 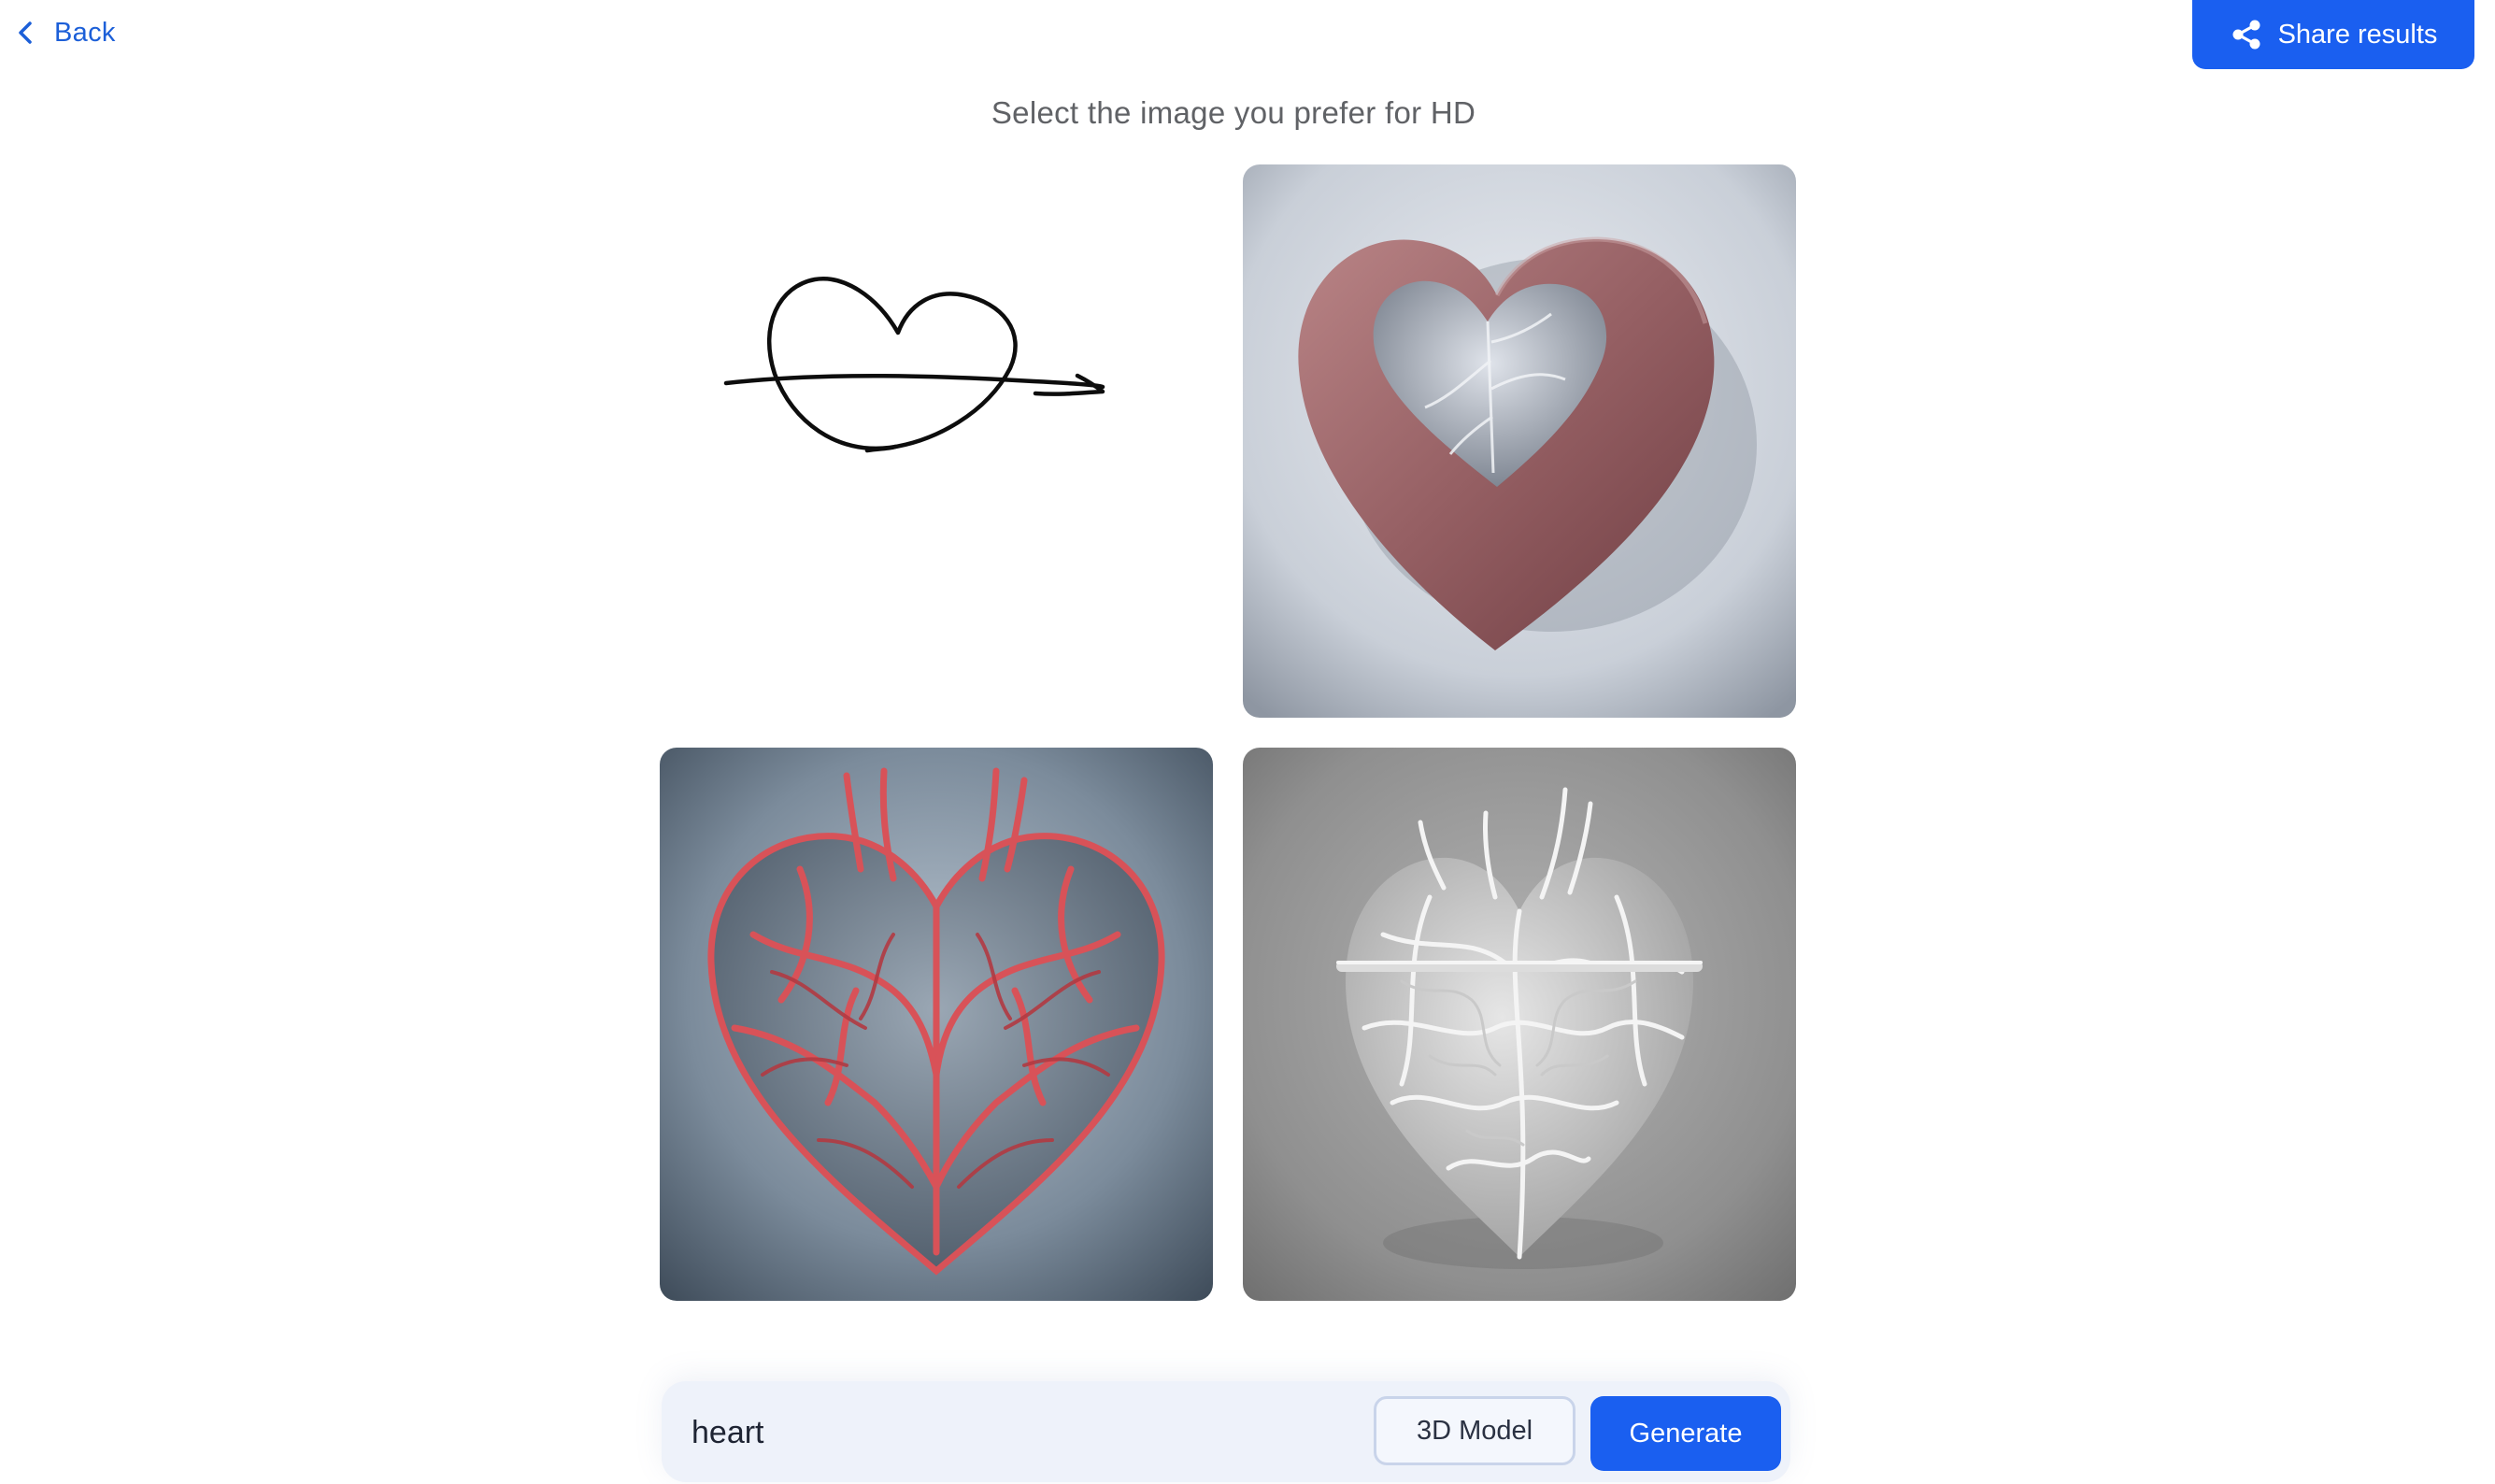 I want to click on red-veins-heart-image, so click(x=936, y=1024).